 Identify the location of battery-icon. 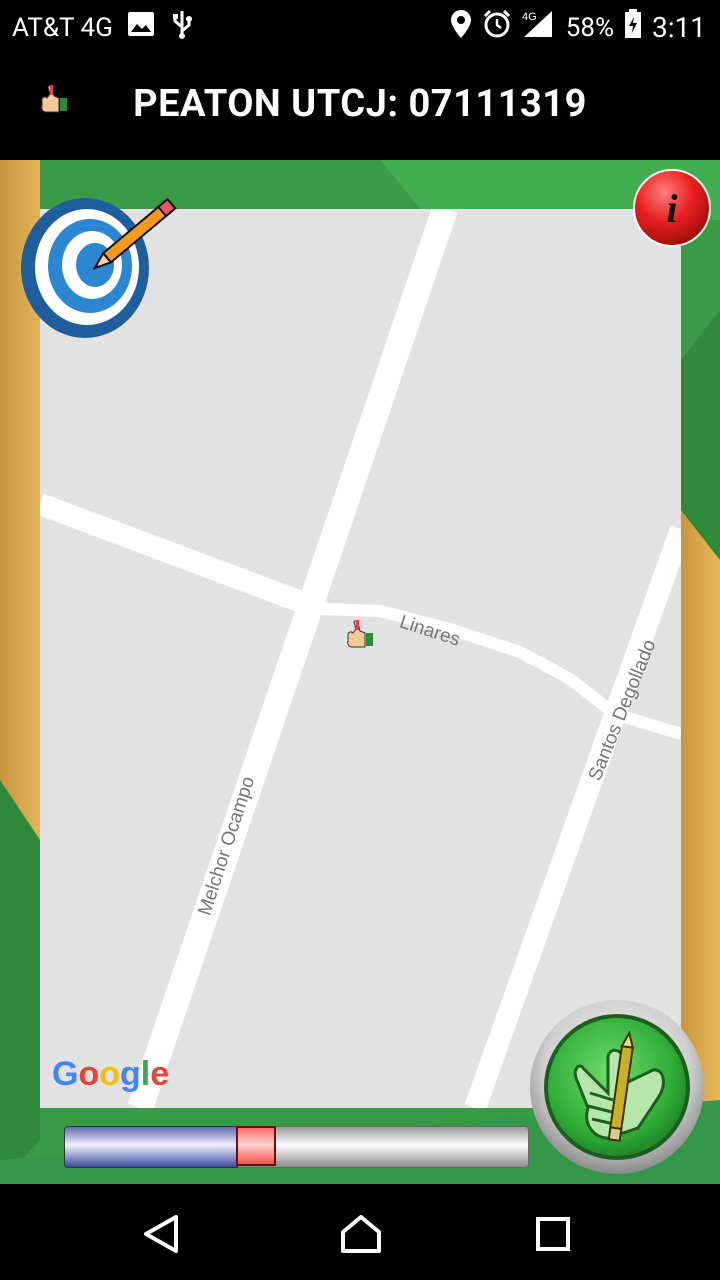
(633, 27).